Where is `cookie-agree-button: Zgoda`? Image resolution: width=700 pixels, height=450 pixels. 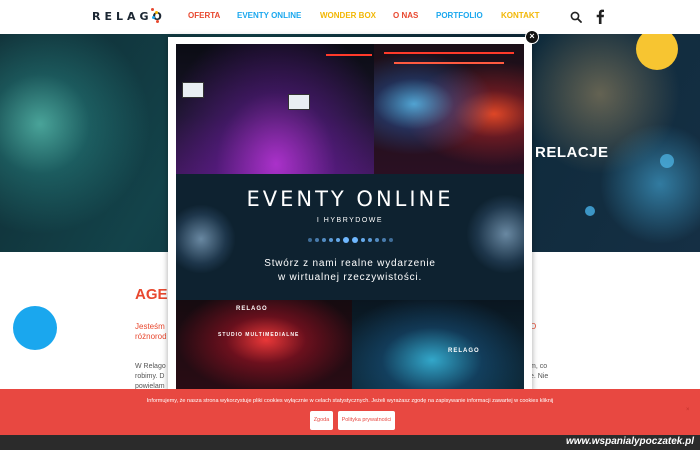 cookie-agree-button: Zgoda is located at coordinates (321, 420).